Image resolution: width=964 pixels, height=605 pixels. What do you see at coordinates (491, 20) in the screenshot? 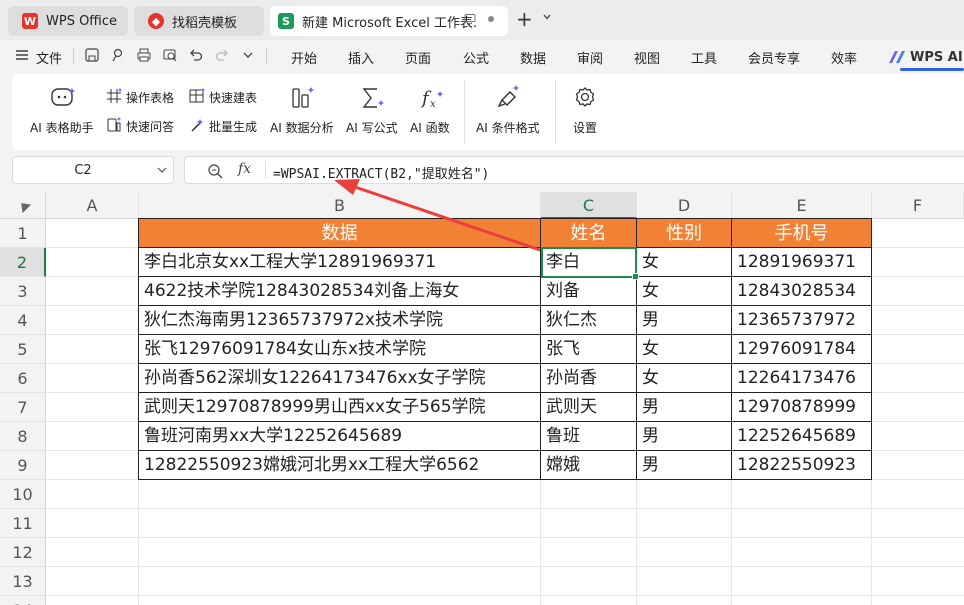
I see `unsaved-dot-icon` at bounding box center [491, 20].